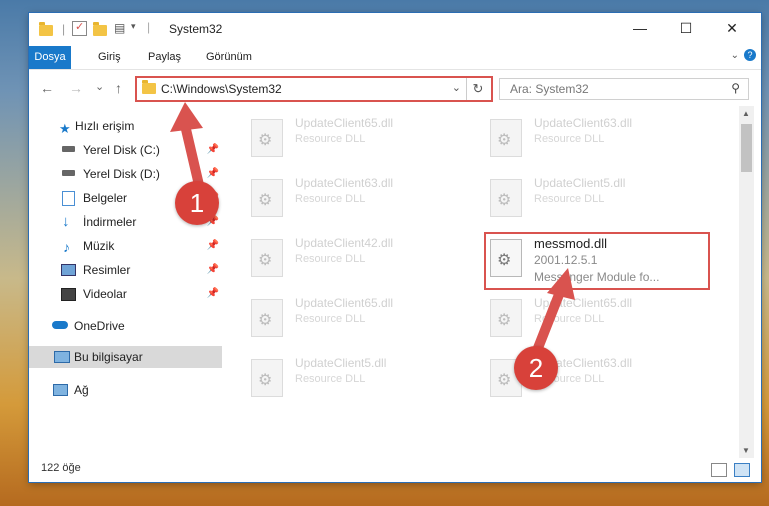 Image resolution: width=769 pixels, height=506 pixels. I want to click on step-badge-1: 1, so click(197, 203).